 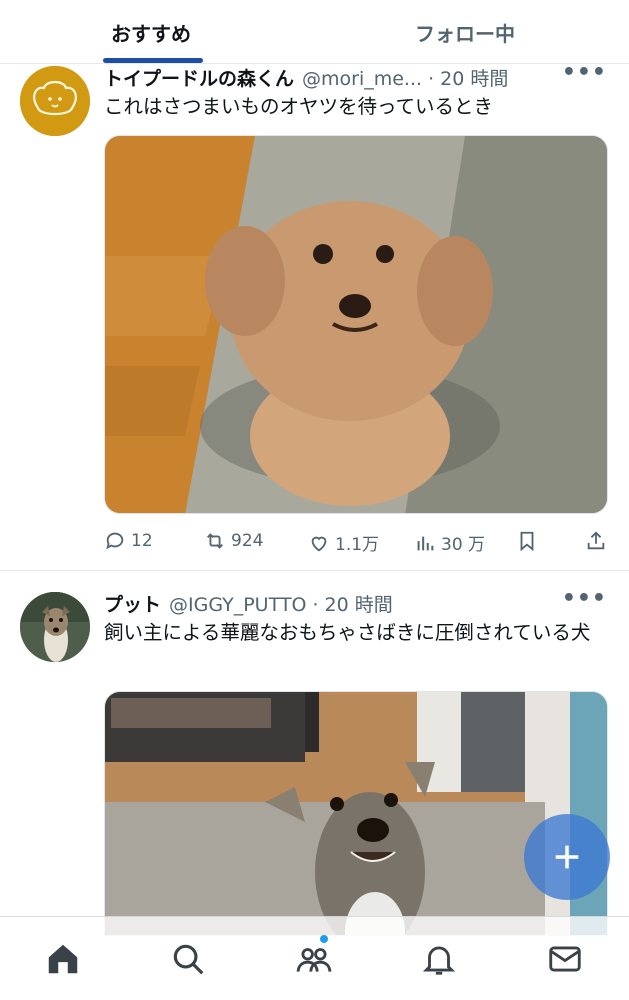 I want to click on share-icon, so click(x=596, y=540).